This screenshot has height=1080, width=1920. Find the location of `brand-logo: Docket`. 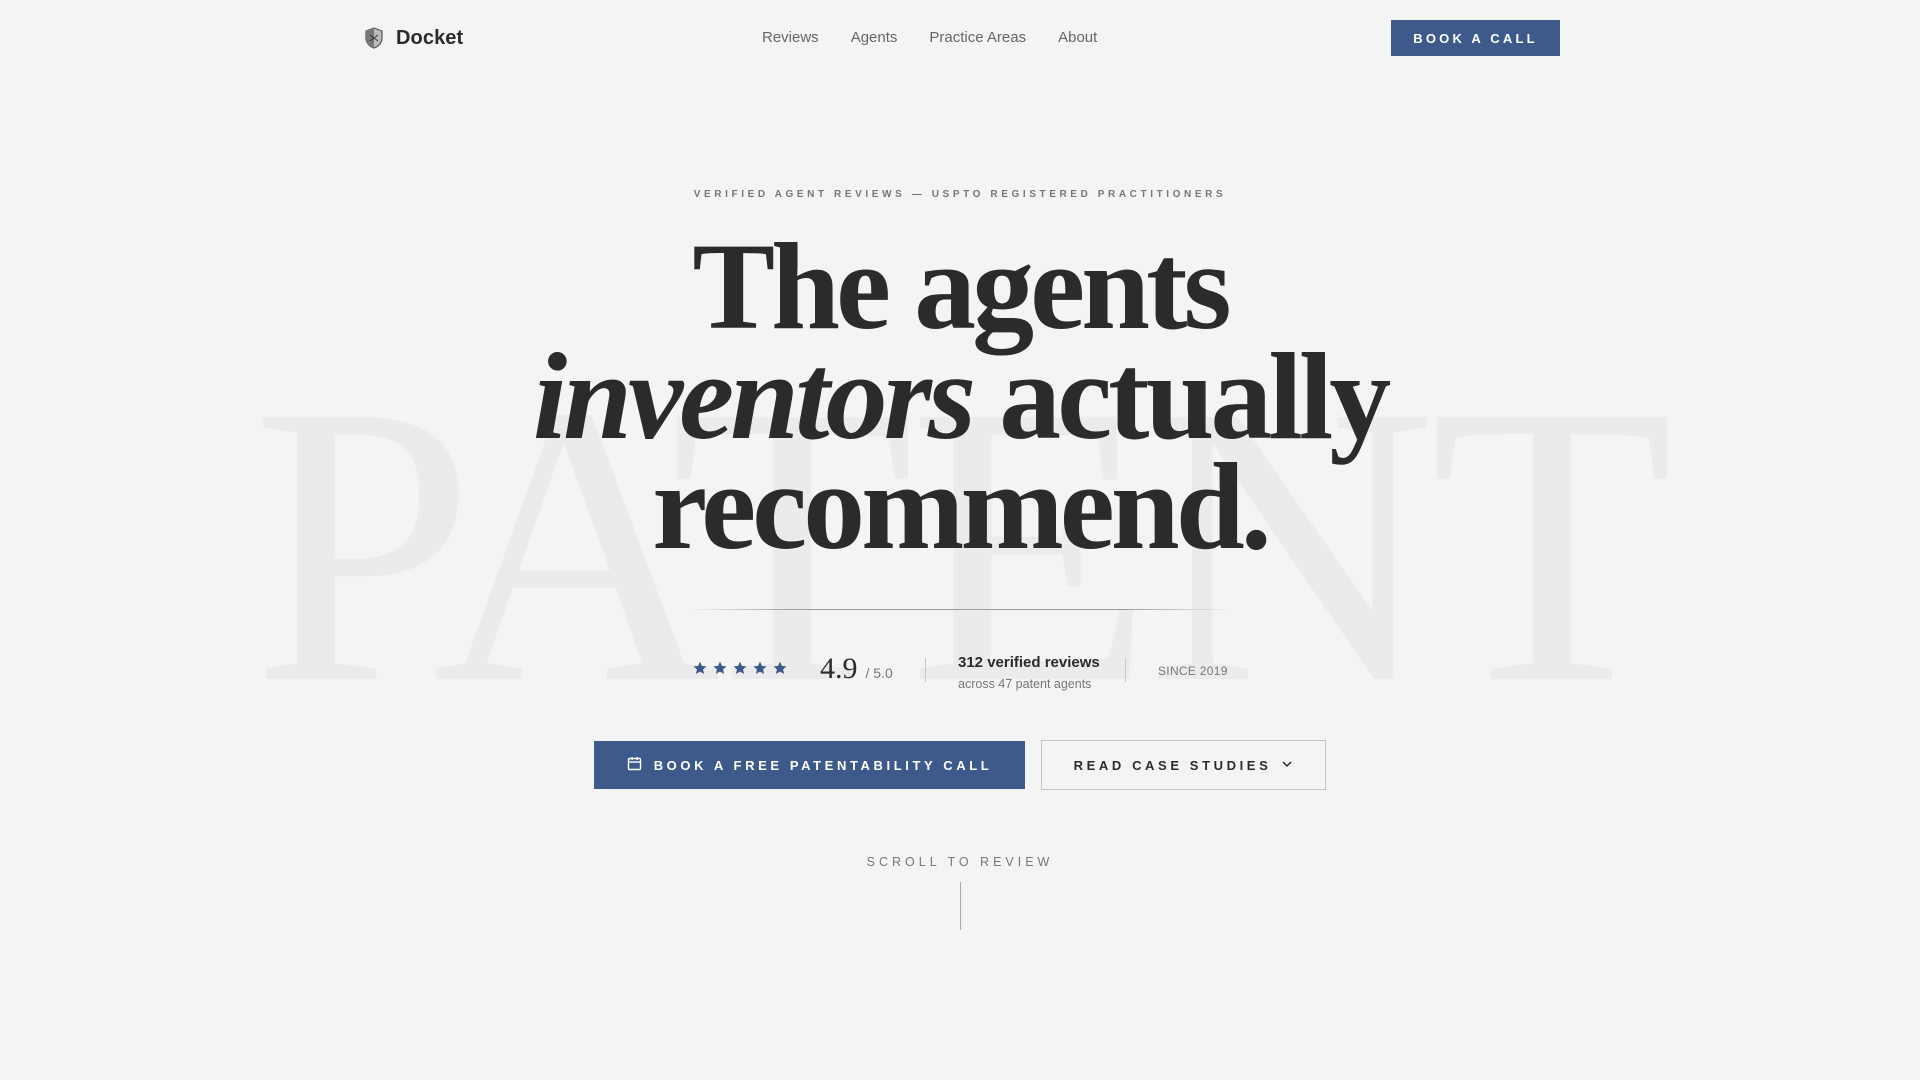

brand-logo: Docket is located at coordinates (413, 38).